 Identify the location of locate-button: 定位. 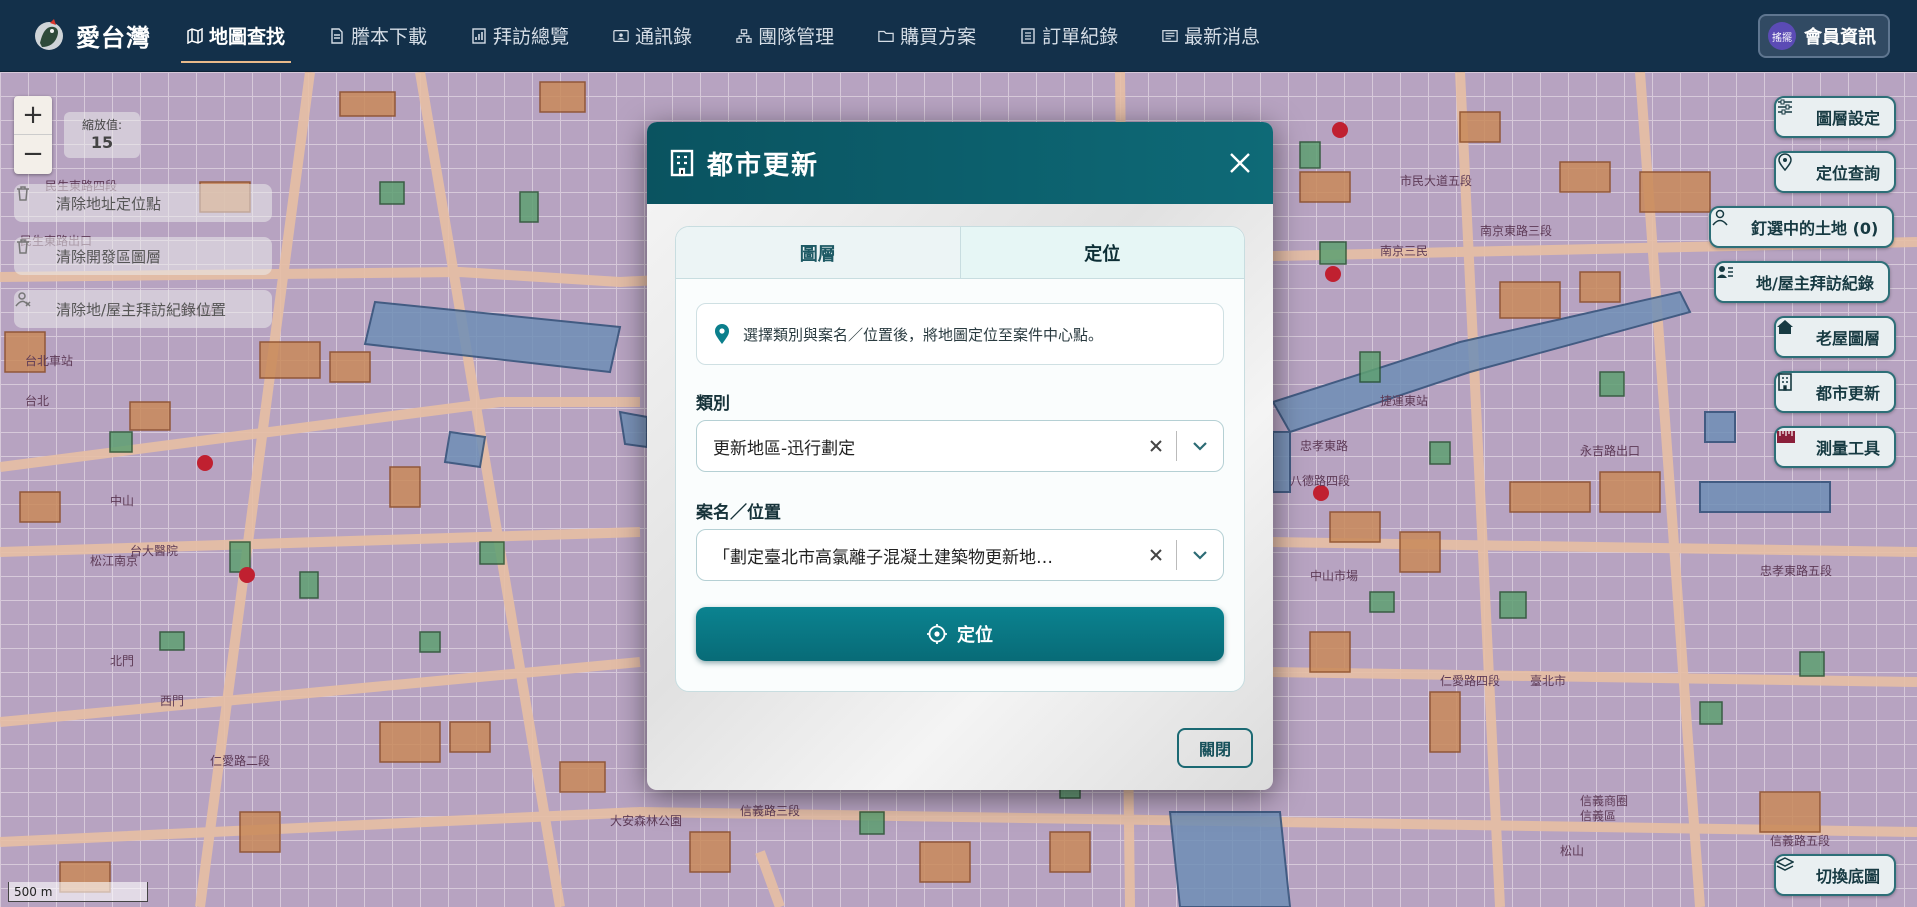
(960, 634).